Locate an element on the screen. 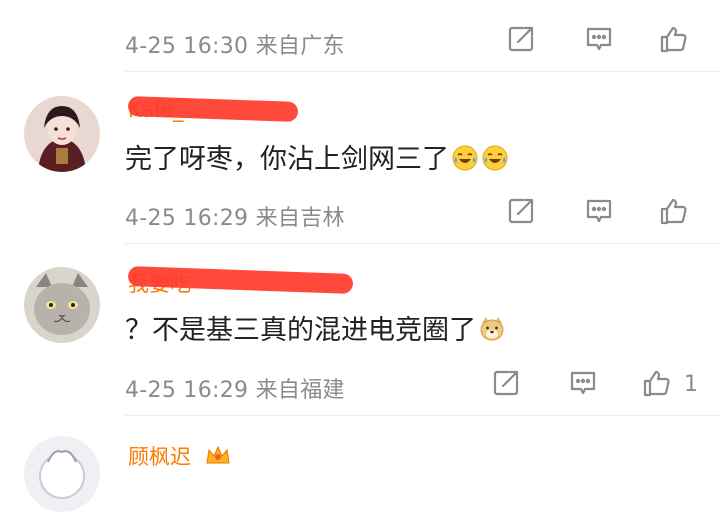 Image resolution: width=720 pixels, height=512 pixels. doge-emoji is located at coordinates (492, 329).